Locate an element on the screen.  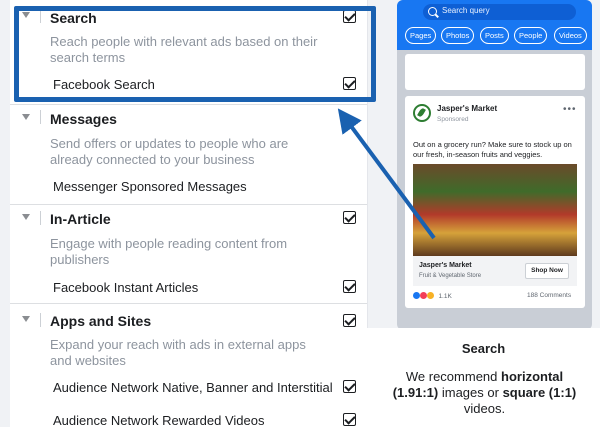
section-title-apps-sites: Apps and Sites is located at coordinates (101, 321).